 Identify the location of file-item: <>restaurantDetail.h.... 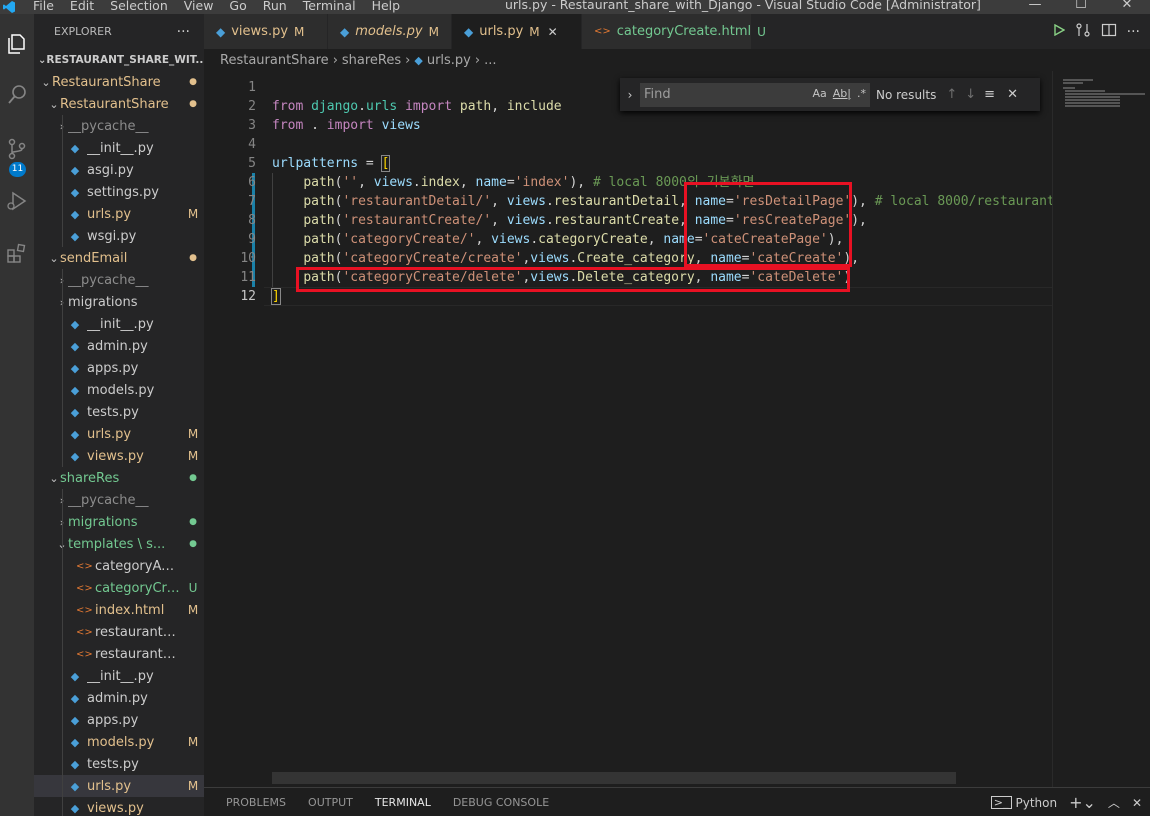
(119, 654).